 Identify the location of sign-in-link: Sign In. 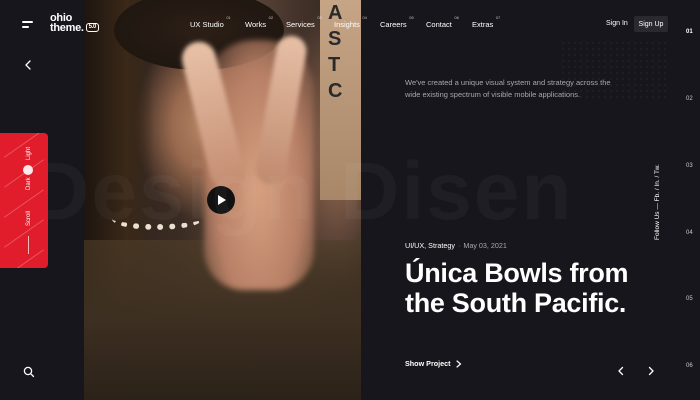
(617, 23).